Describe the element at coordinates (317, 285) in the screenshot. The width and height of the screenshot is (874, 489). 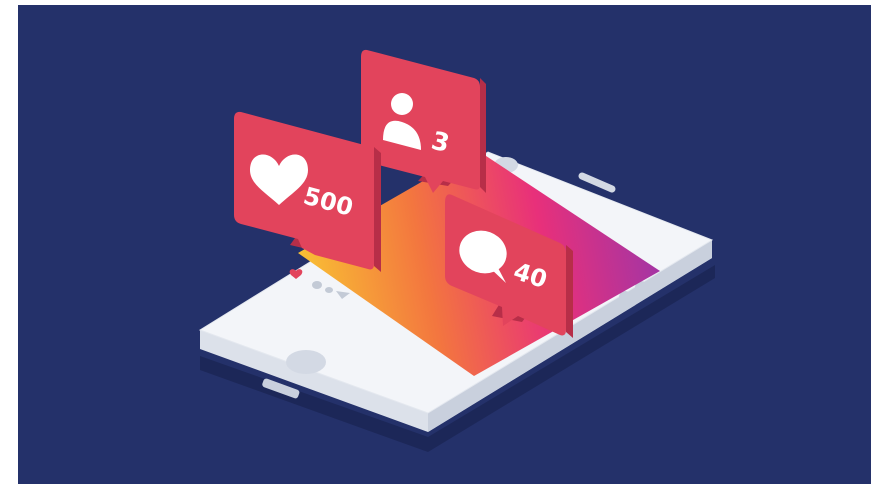
I see `comment-action-icon` at that location.